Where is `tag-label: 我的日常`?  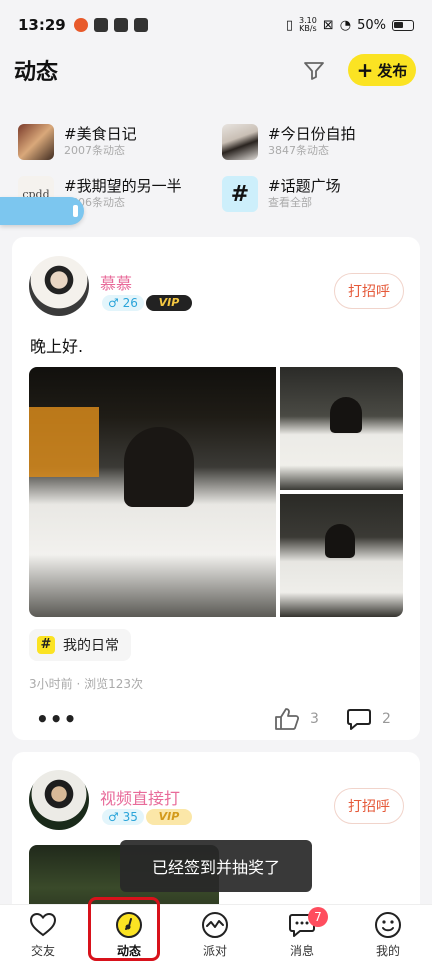 tag-label: 我的日常 is located at coordinates (91, 646).